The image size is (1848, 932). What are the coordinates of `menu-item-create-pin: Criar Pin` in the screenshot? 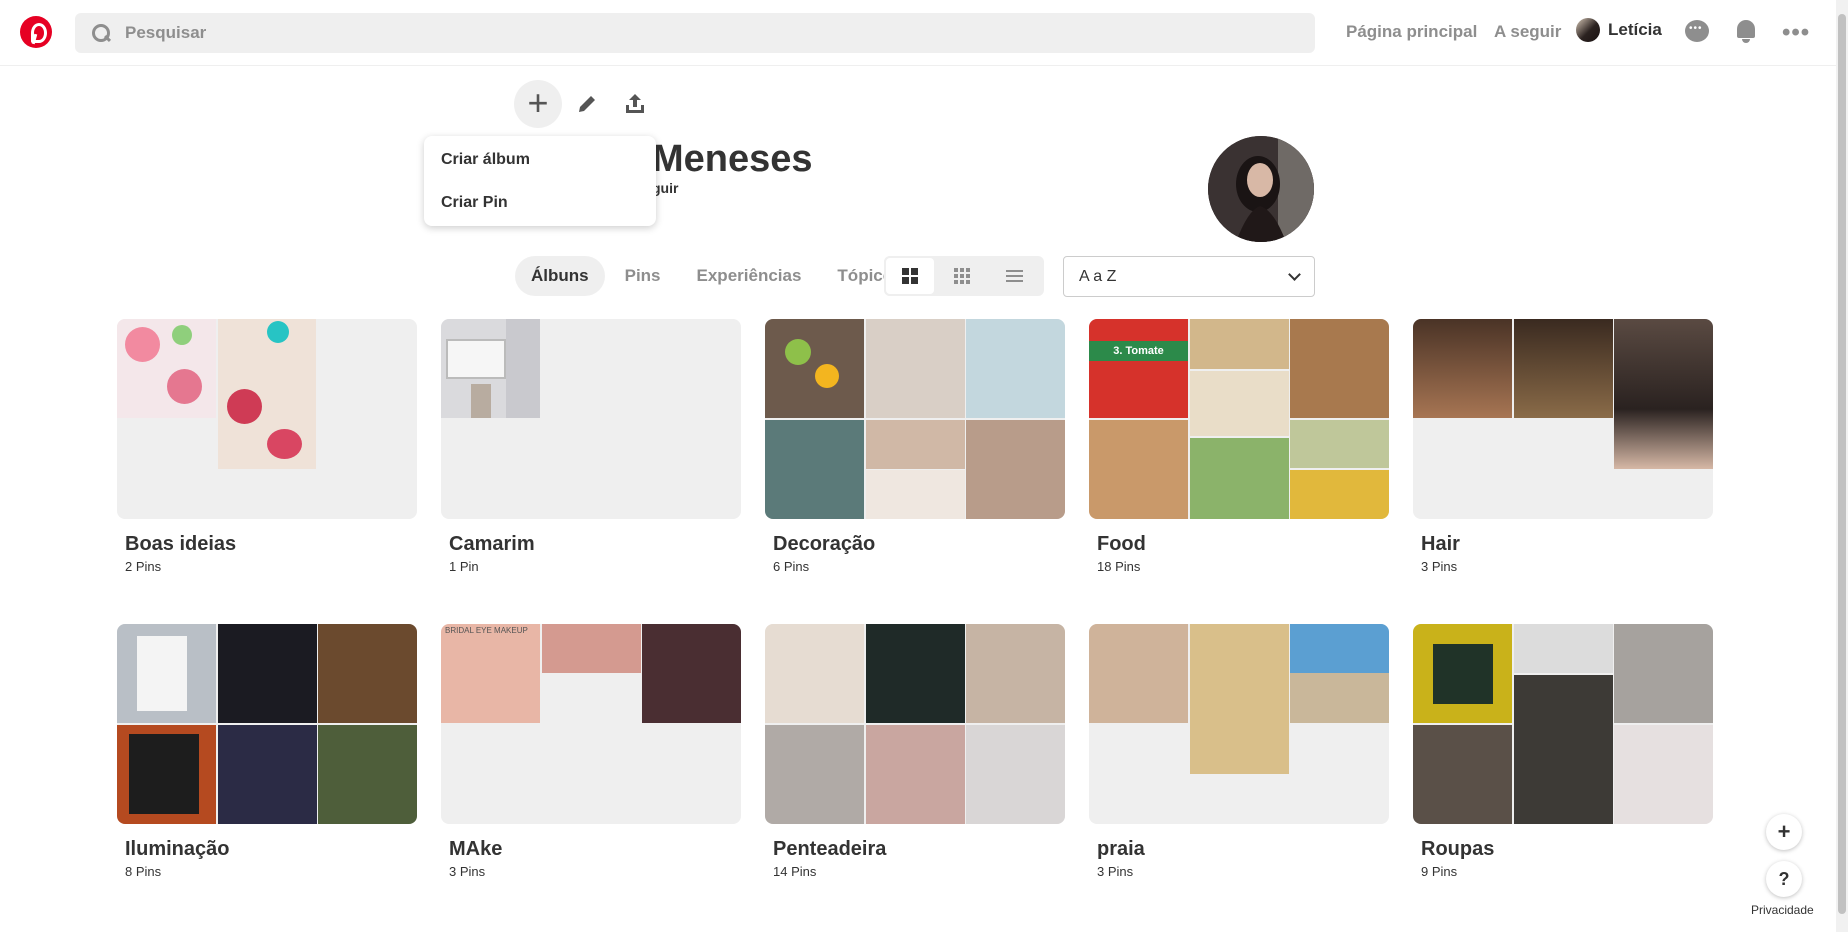 It's located at (474, 203).